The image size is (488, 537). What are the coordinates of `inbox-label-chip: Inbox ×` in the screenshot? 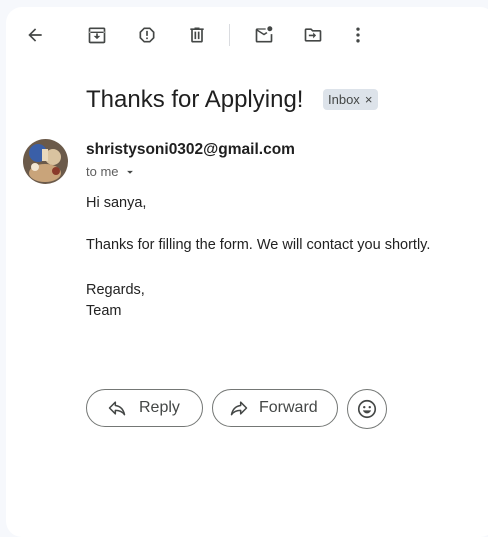 It's located at (351, 99).